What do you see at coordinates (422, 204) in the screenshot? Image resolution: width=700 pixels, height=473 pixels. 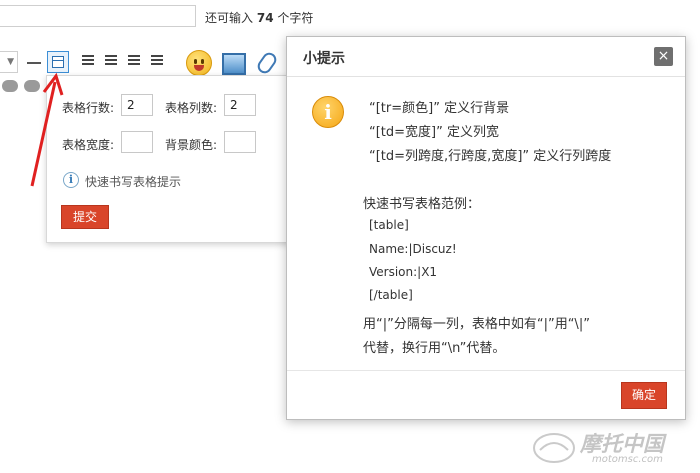 I see `example-heading: 快速书写表格范例：` at bounding box center [422, 204].